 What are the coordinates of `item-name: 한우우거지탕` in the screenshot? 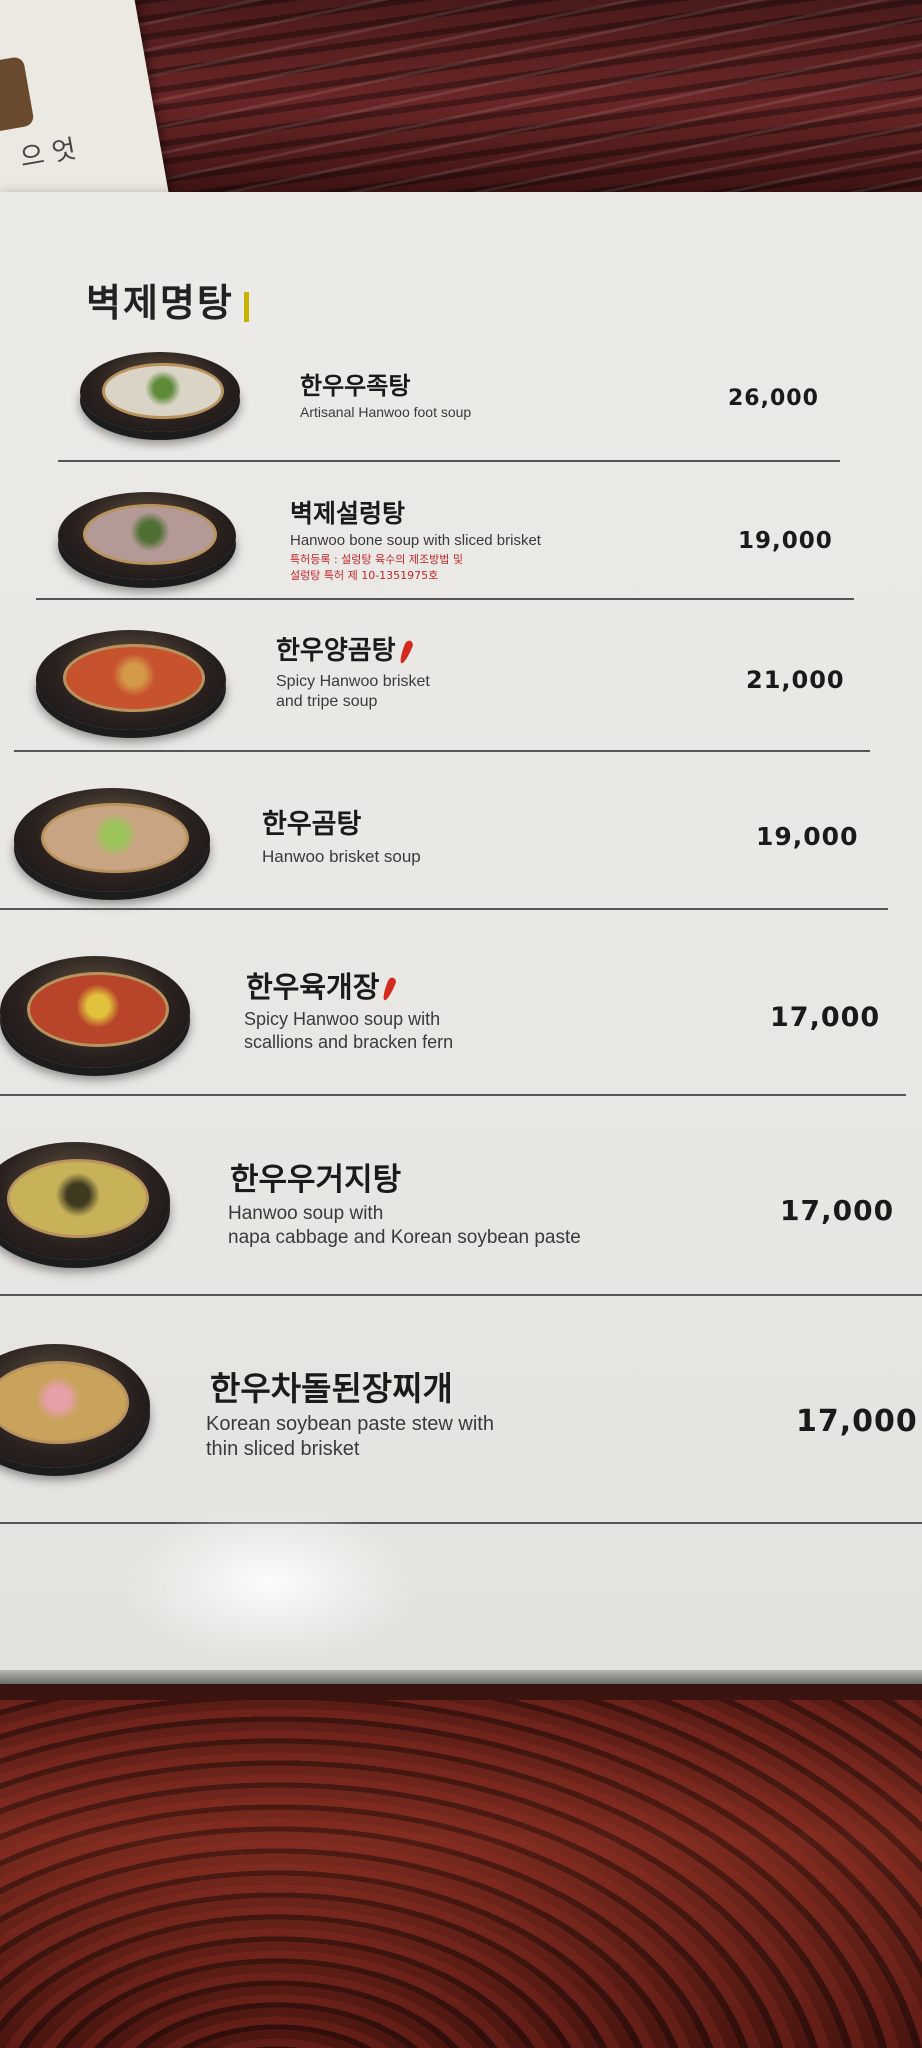 It's located at (316, 1180).